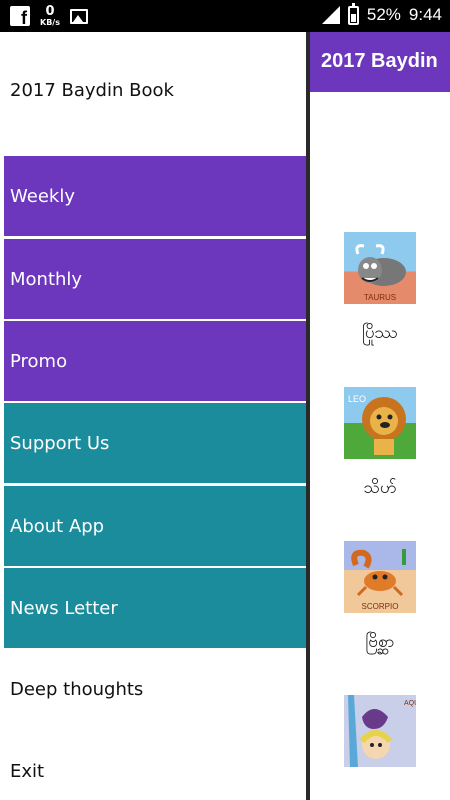 This screenshot has height=800, width=450. I want to click on menu-item-support-us: Support Us, so click(155, 443).